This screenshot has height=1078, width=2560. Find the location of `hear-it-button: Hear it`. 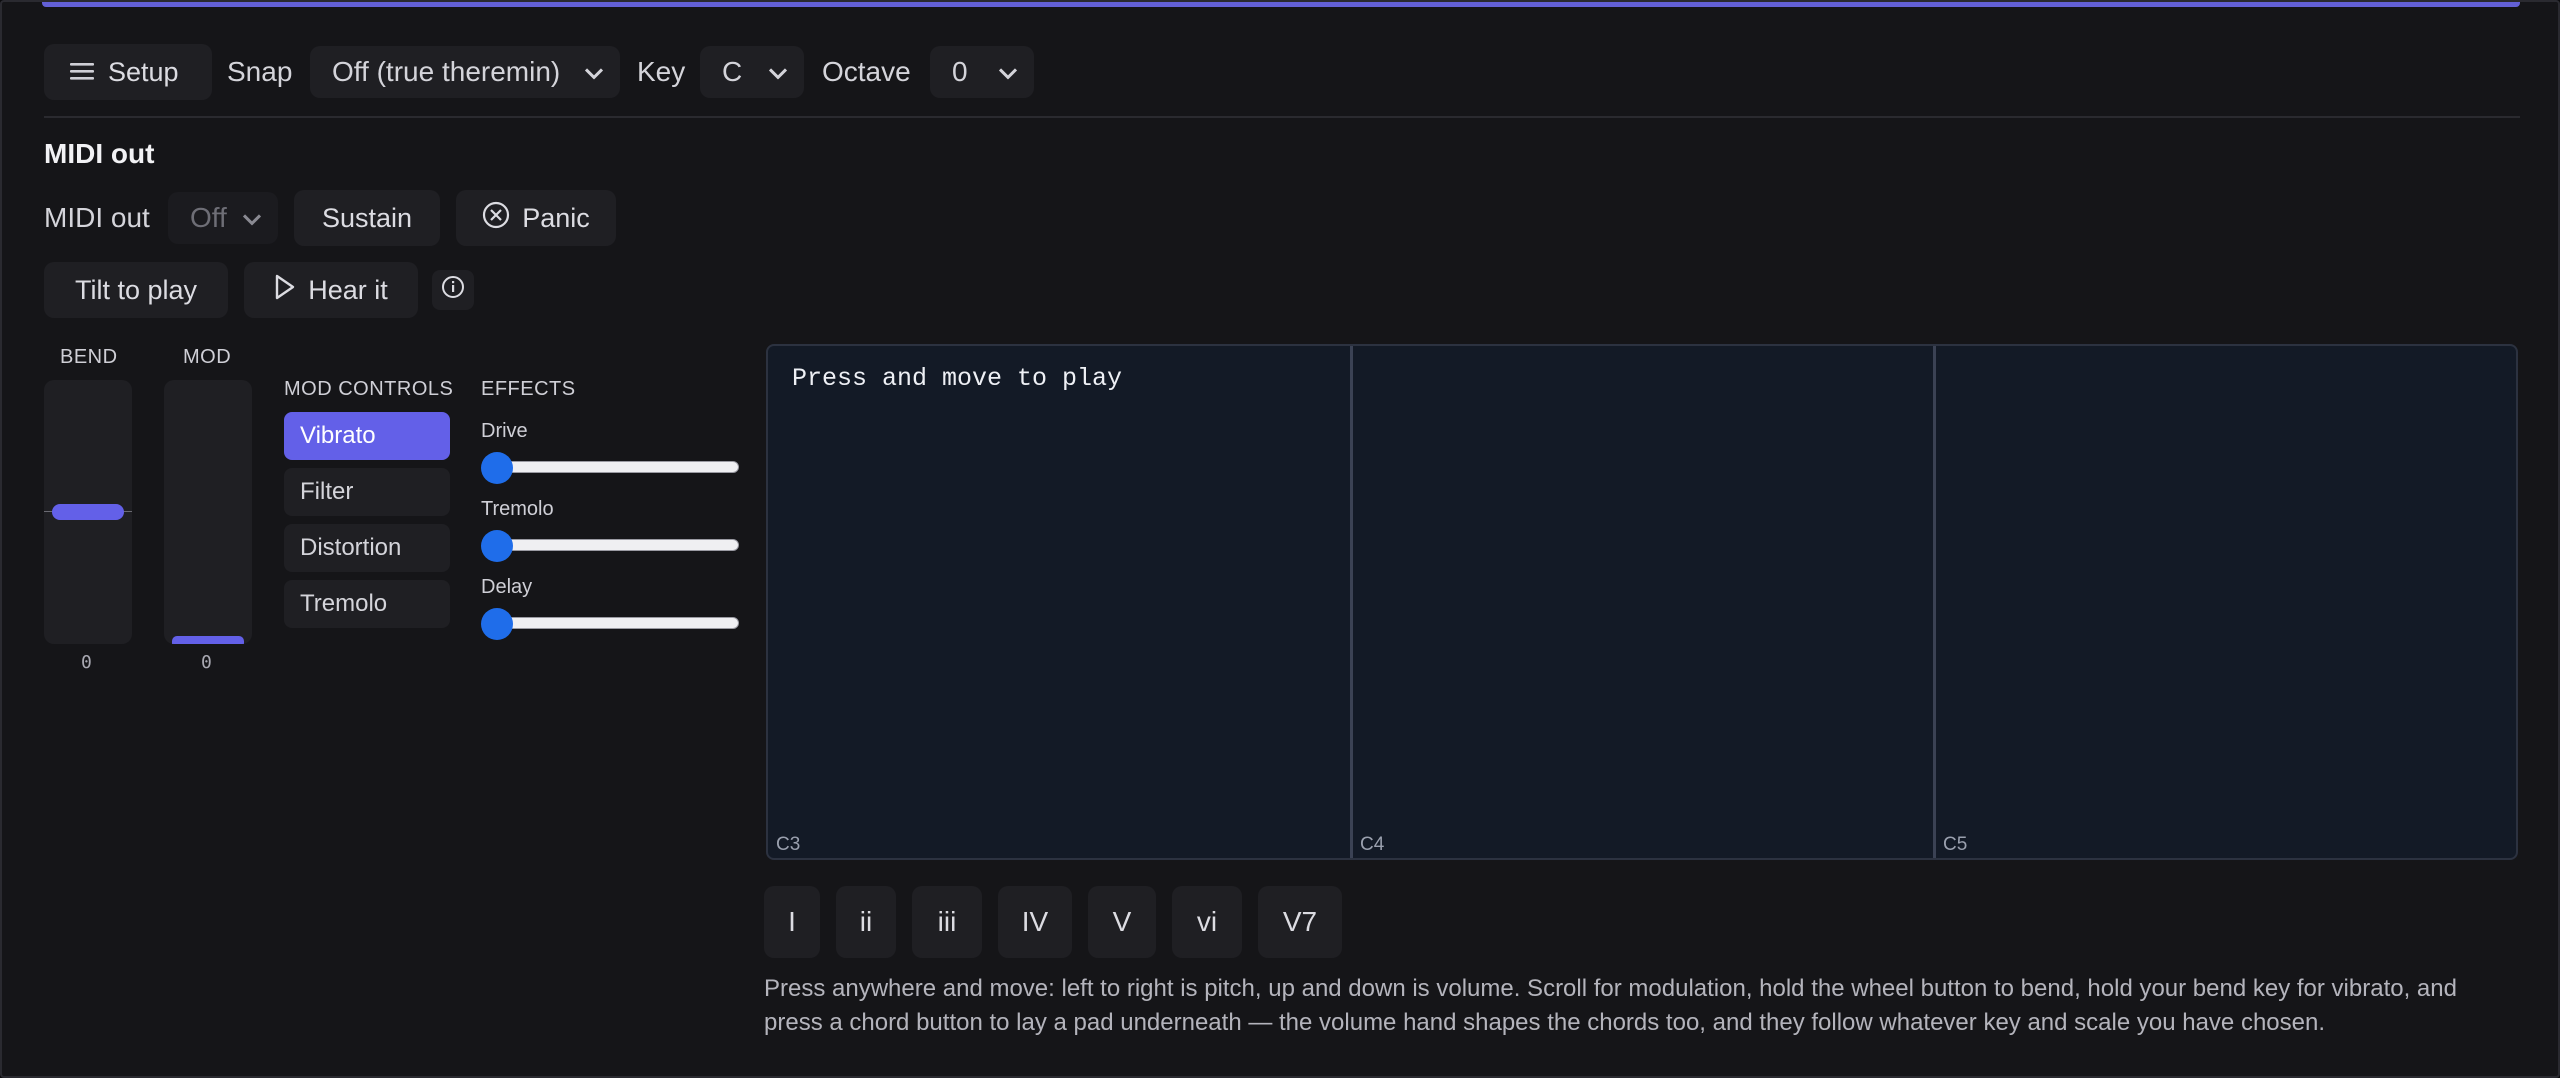

hear-it-button: Hear it is located at coordinates (331, 290).